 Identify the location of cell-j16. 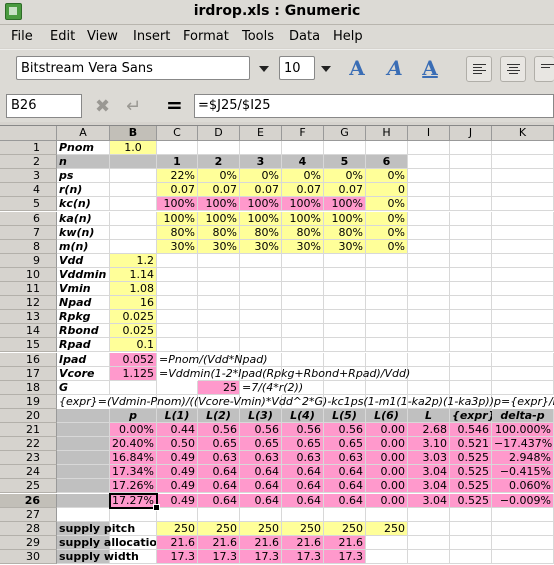
(471, 359).